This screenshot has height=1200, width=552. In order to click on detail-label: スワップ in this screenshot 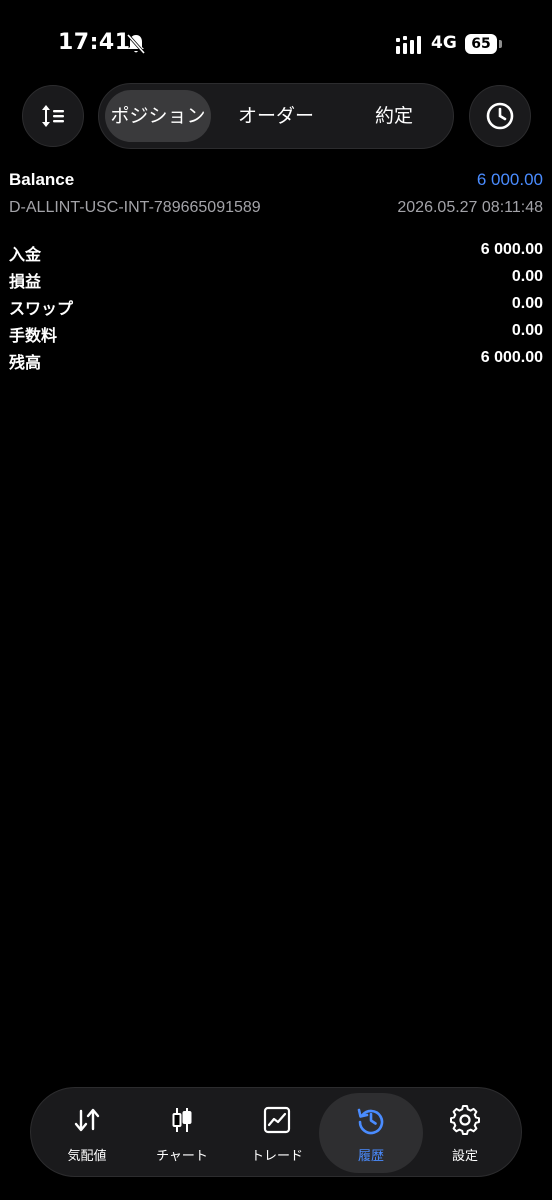, I will do `click(41, 308)`.